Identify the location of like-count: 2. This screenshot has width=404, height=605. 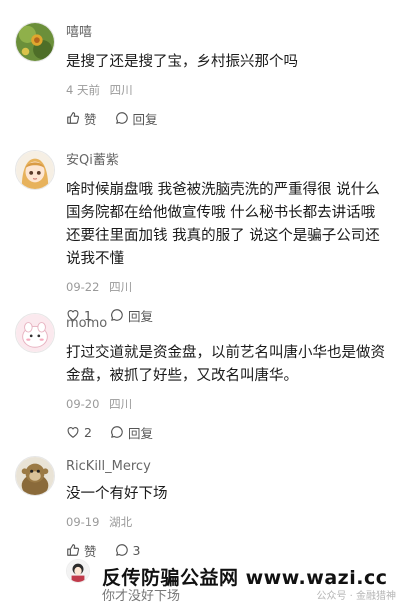
(88, 432).